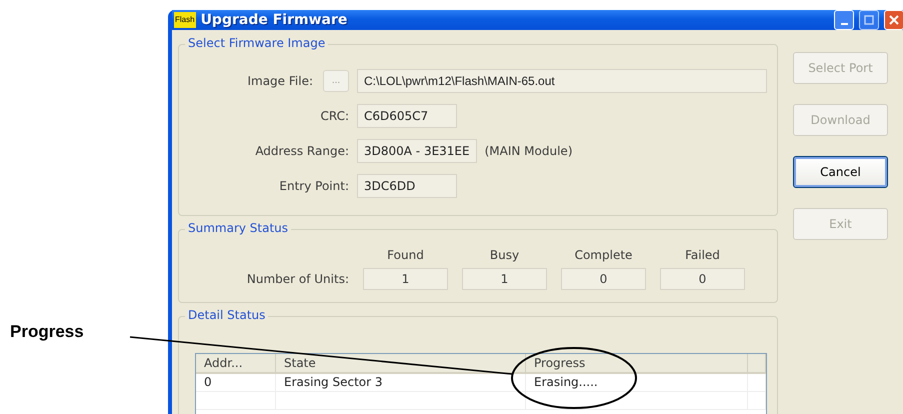 The width and height of the screenshot is (903, 414). Describe the element at coordinates (603, 255) in the screenshot. I see `column-heading: Complete` at that location.